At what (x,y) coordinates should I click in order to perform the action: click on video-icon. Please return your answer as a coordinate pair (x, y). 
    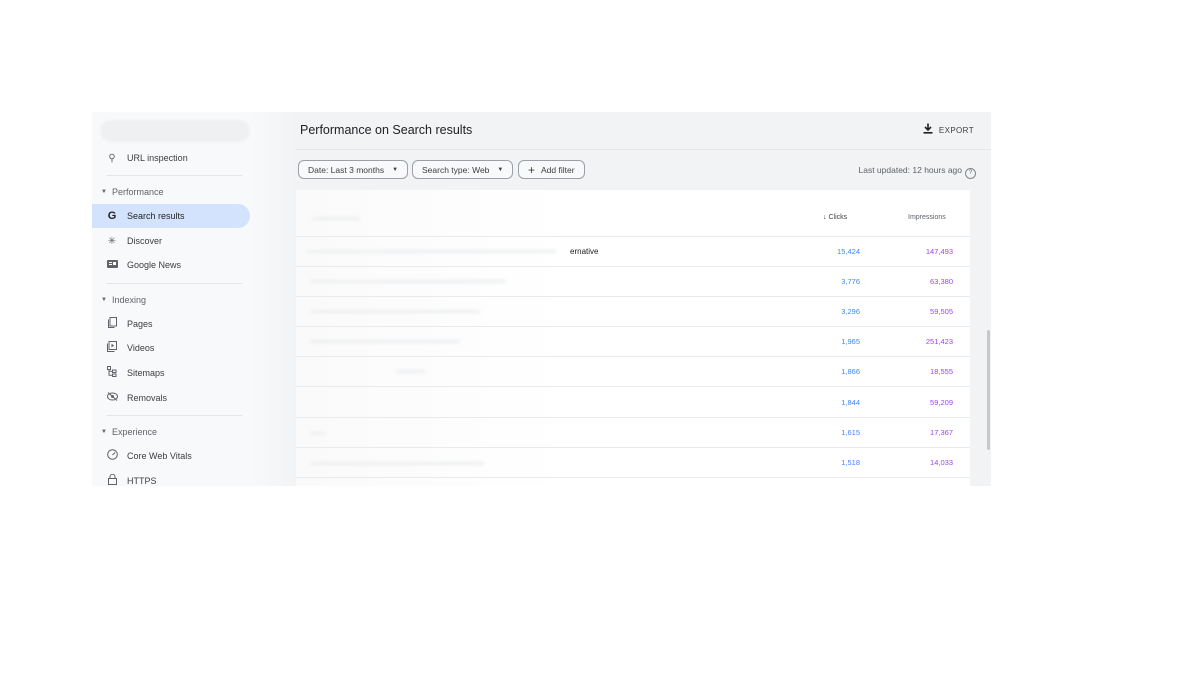
    Looking at the image, I should click on (112, 348).